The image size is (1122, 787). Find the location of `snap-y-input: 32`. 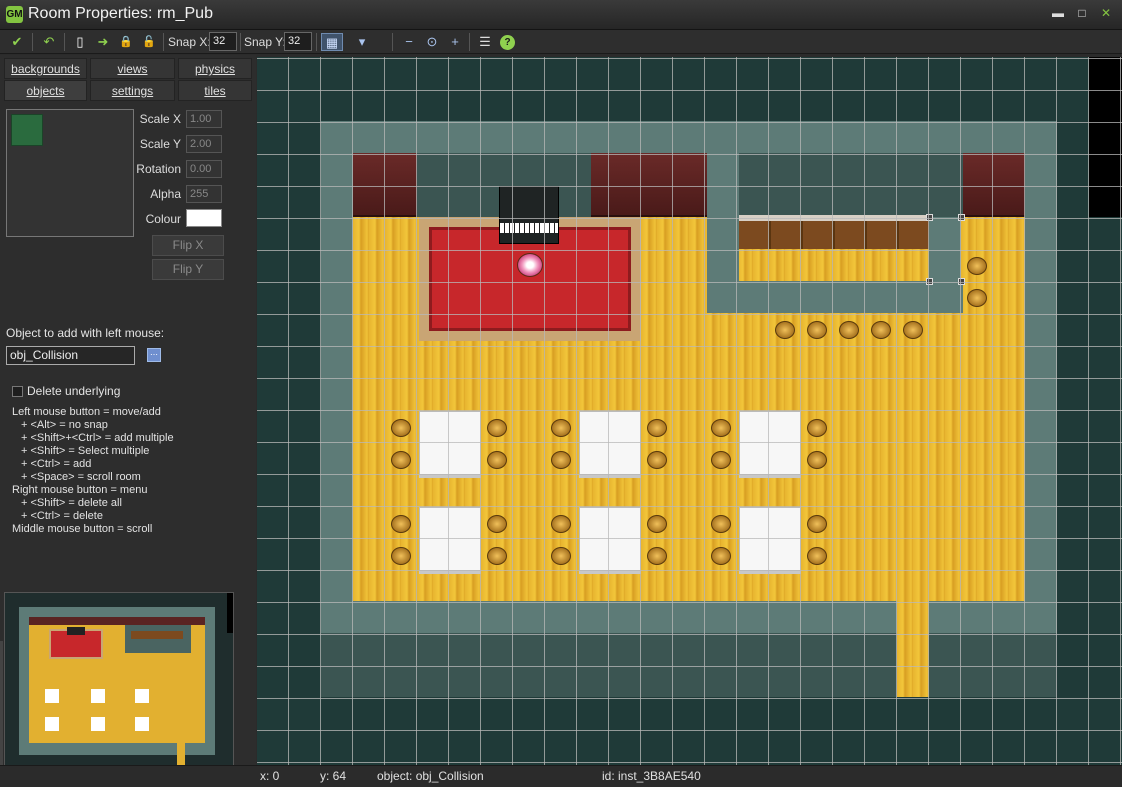

snap-y-input: 32 is located at coordinates (298, 41).